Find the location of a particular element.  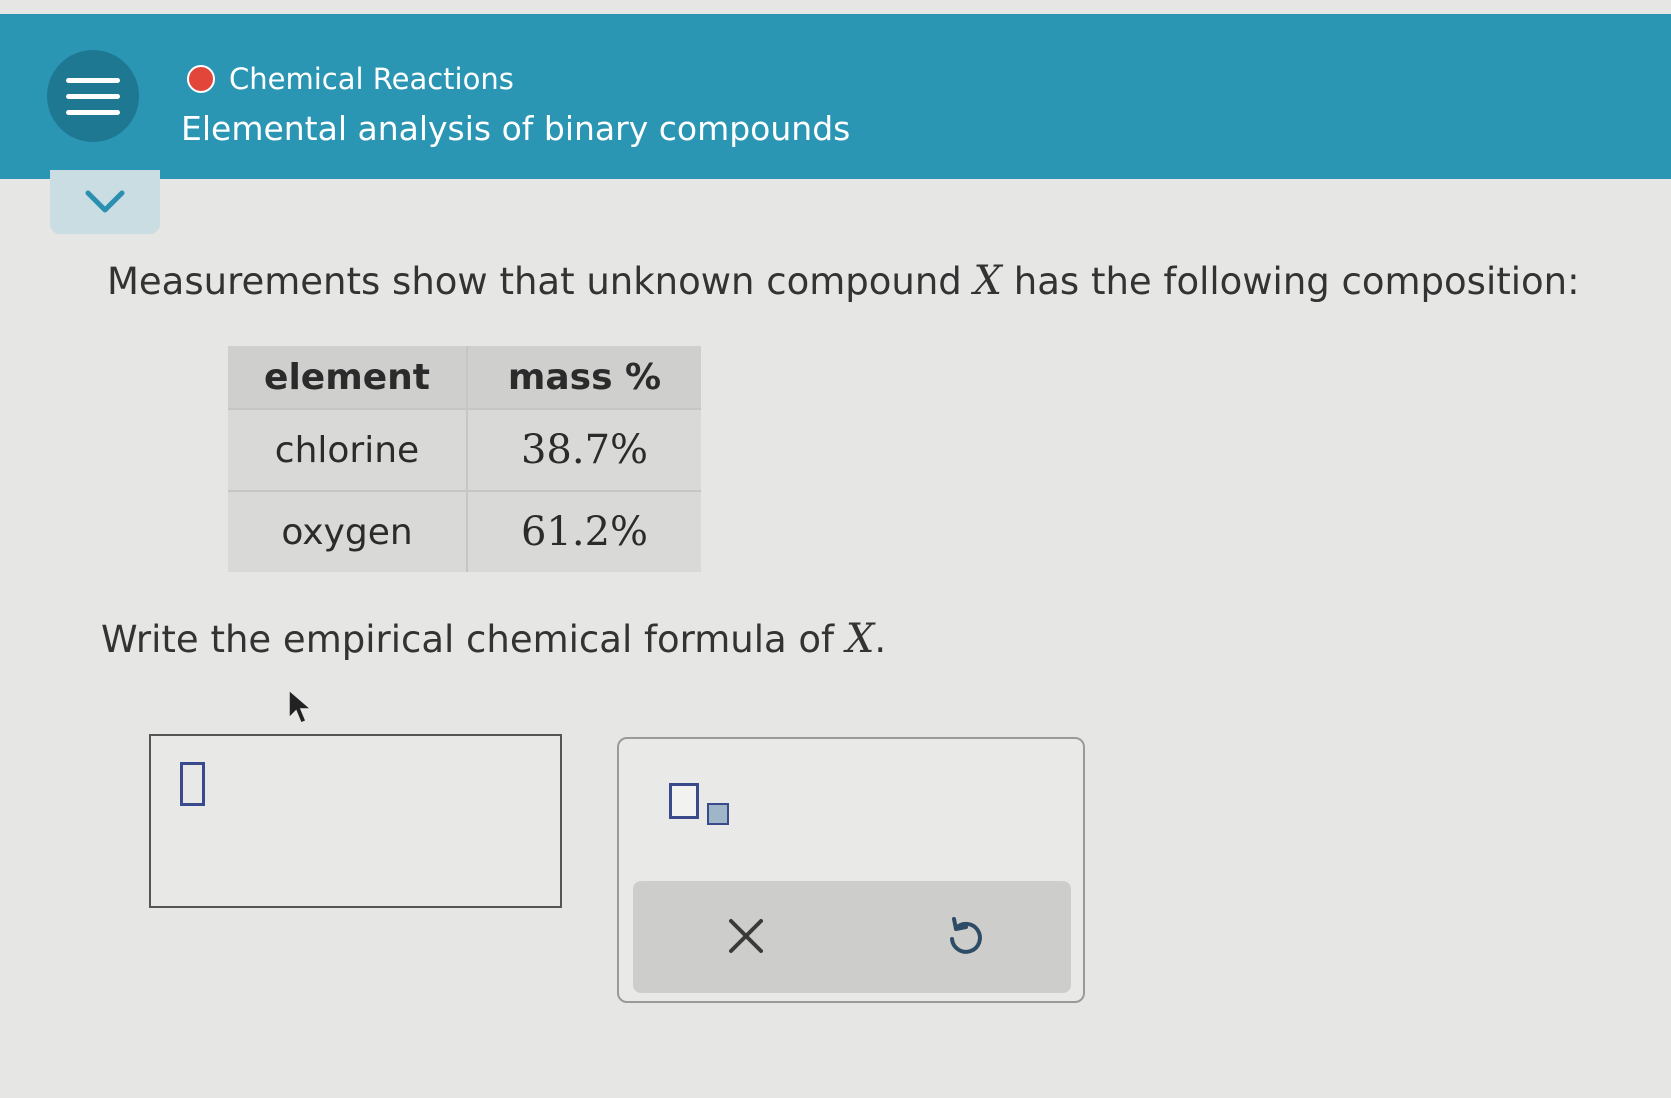

undo-icon is located at coordinates (965, 936).